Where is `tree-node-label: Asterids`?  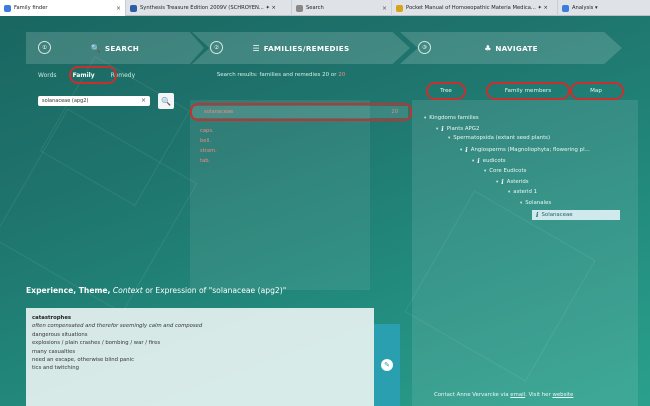
tree-node-label: Asterids is located at coordinates (517, 182).